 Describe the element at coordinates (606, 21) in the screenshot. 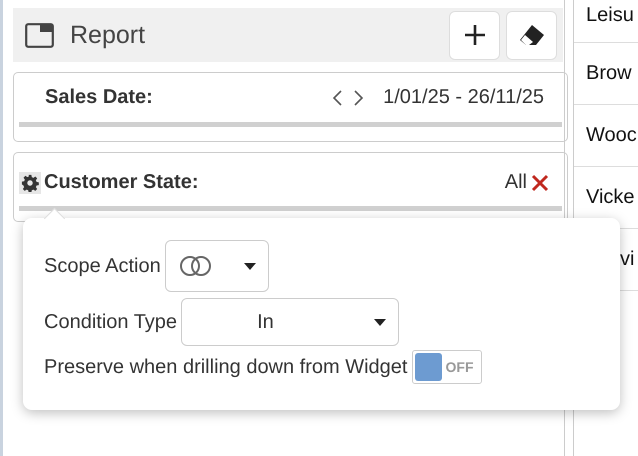

I see `table-cell: Leisu` at that location.